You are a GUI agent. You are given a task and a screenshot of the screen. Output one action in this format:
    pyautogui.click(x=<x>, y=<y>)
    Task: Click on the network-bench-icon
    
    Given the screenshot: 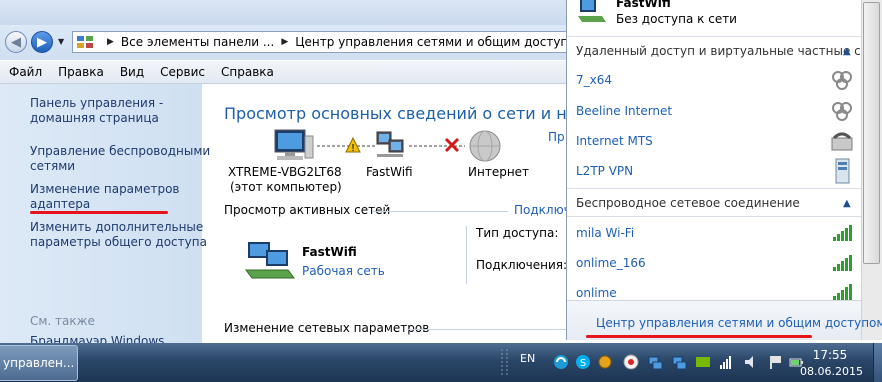 What is the action you would take?
    pyautogui.click(x=270, y=260)
    